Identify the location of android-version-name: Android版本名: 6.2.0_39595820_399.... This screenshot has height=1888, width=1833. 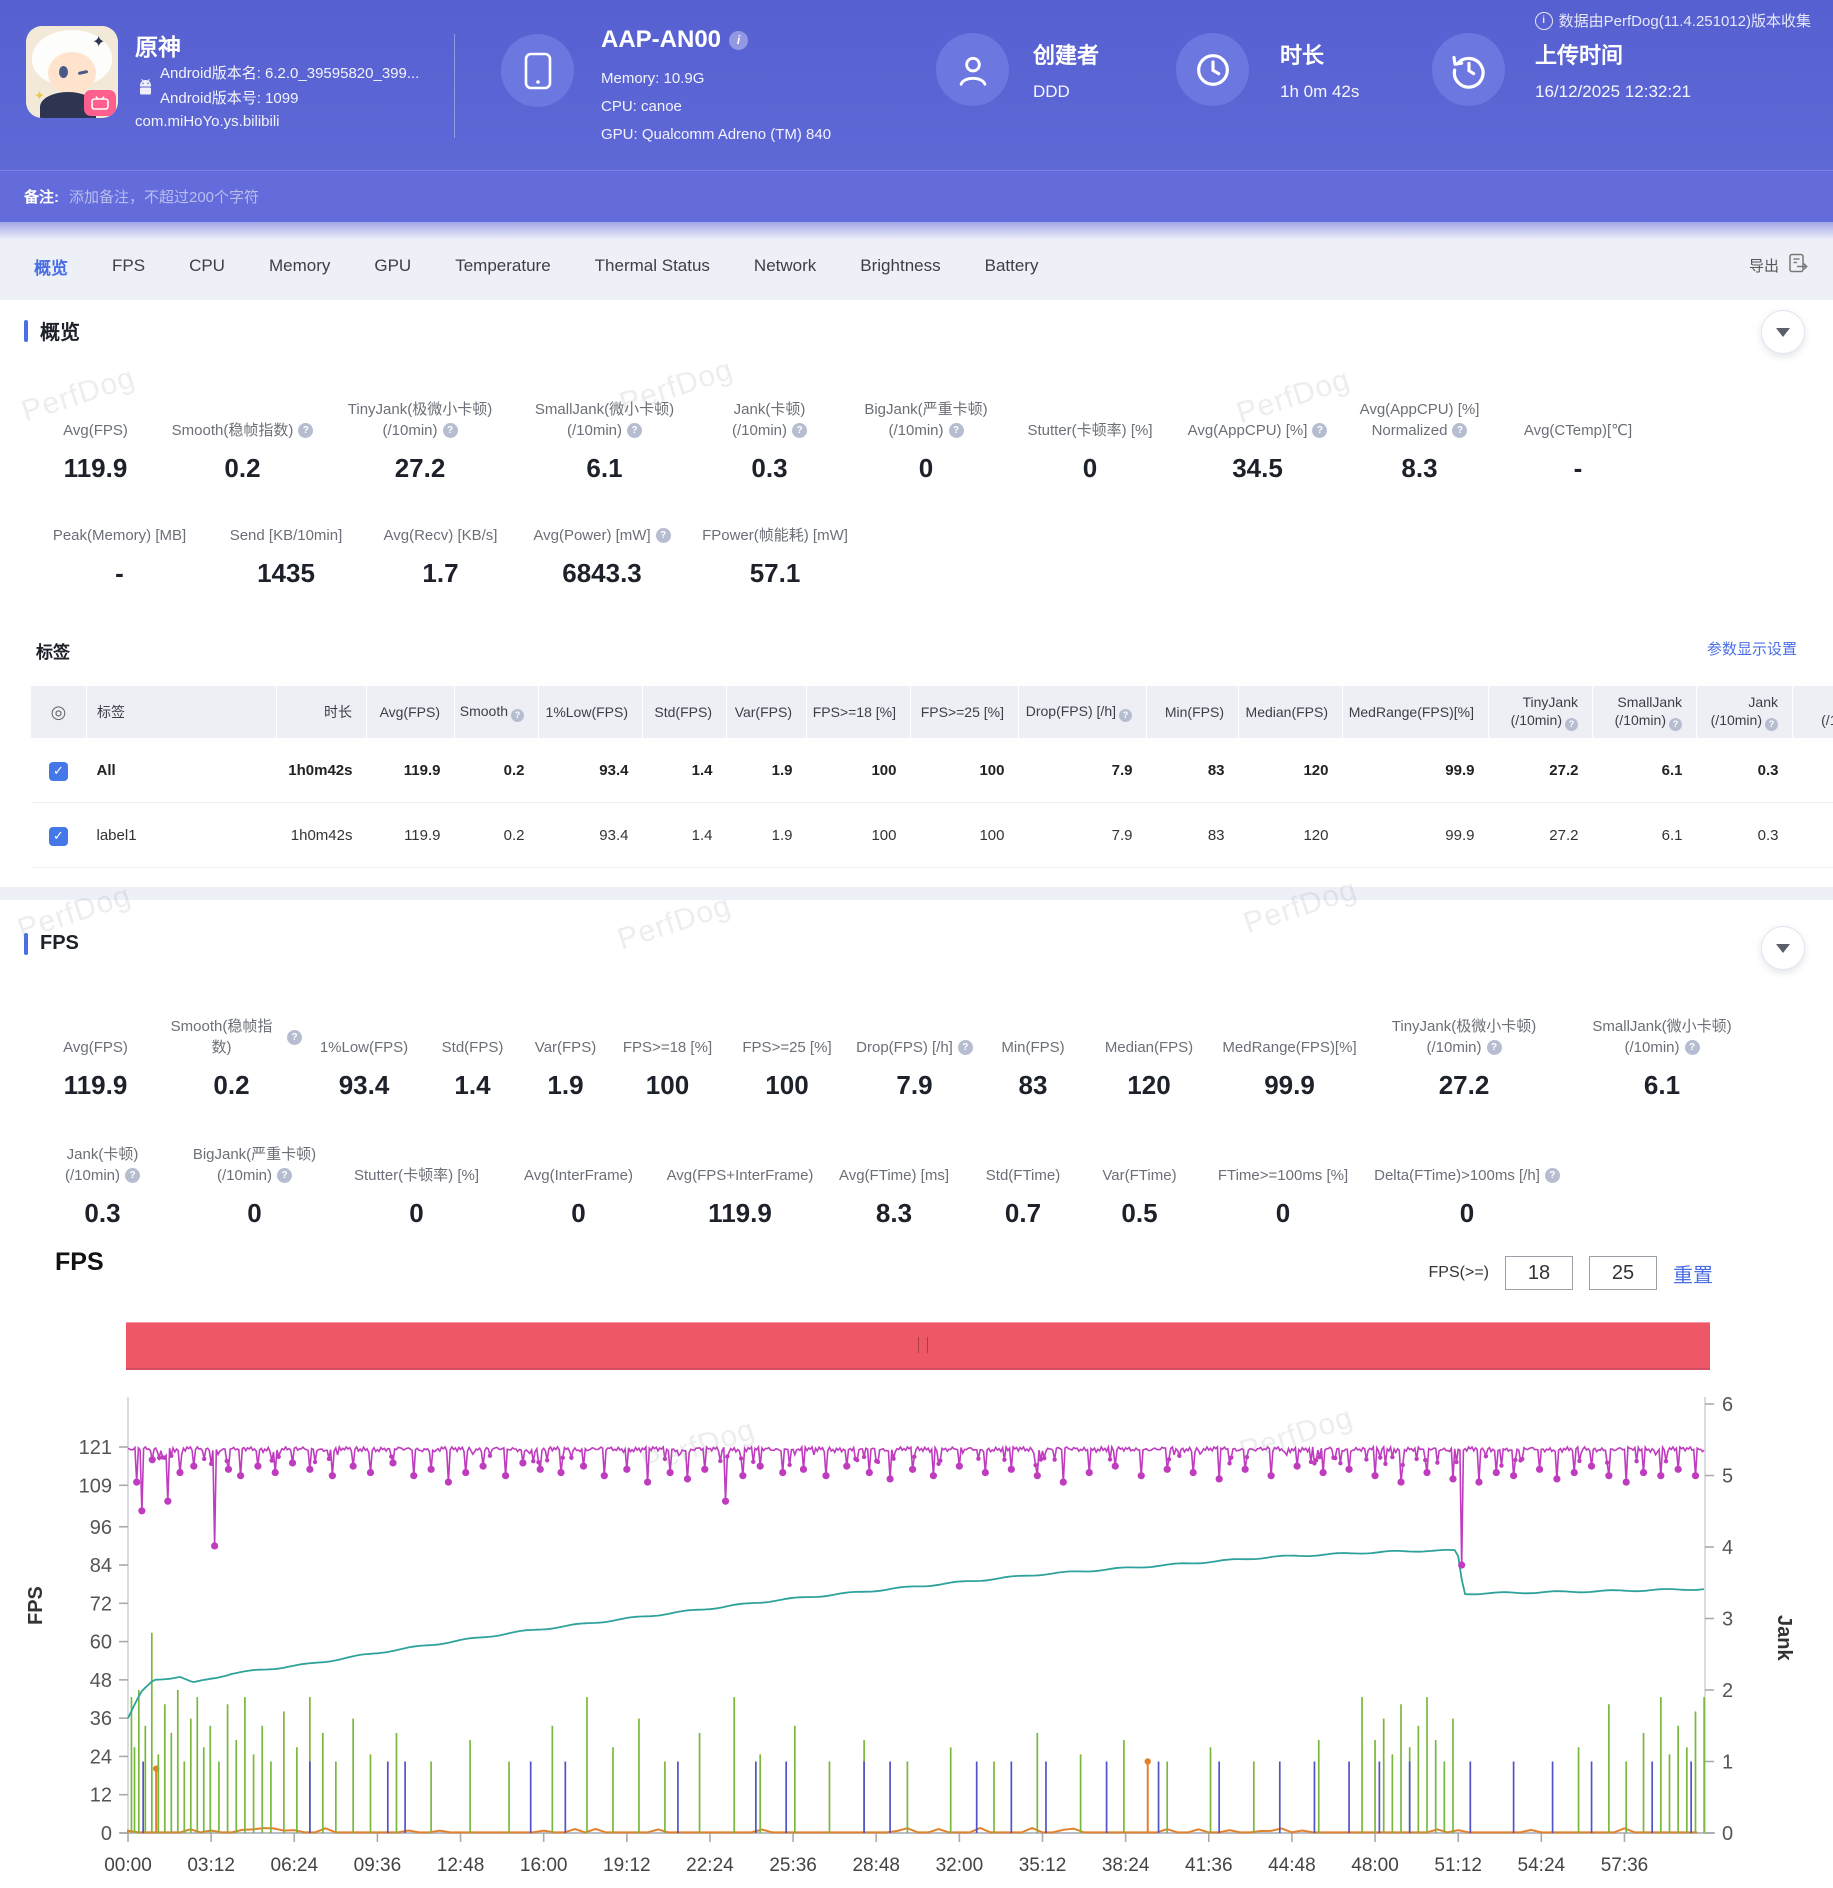
(290, 73).